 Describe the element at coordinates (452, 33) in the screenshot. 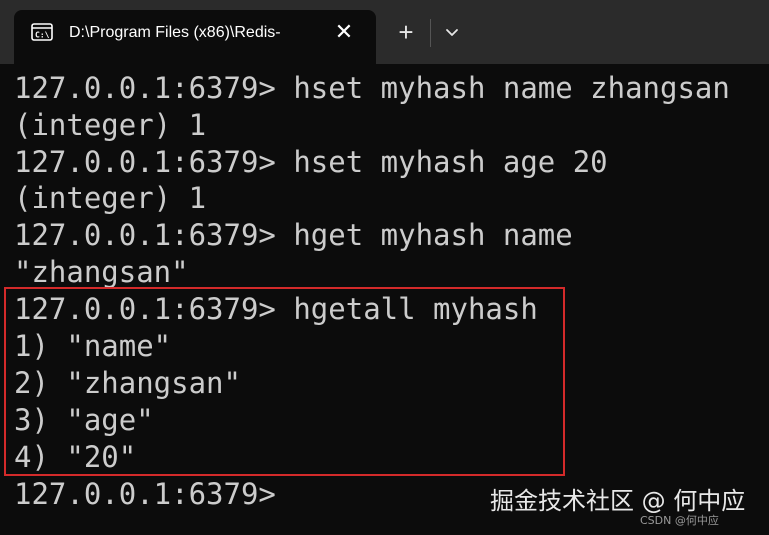

I see `chevron-down-icon` at that location.